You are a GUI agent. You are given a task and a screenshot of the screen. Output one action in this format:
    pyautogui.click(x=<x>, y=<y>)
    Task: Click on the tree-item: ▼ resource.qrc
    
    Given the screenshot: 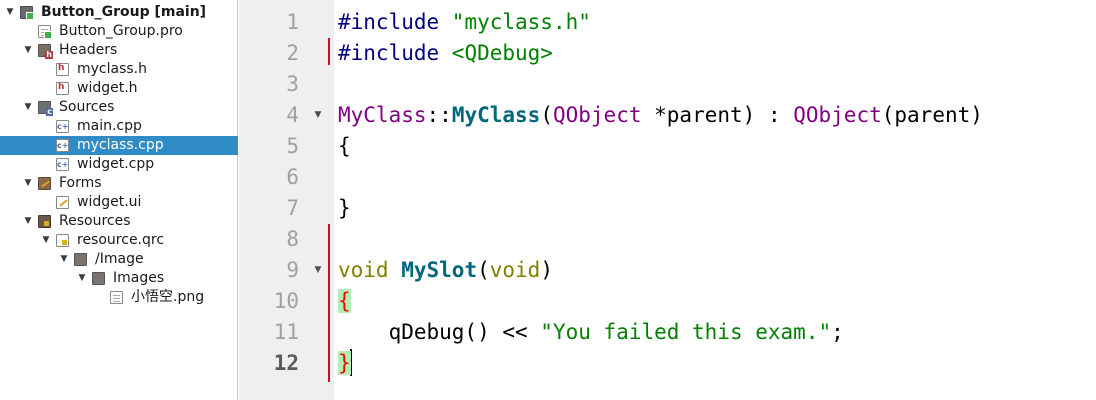 What is the action you would take?
    pyautogui.click(x=119, y=240)
    